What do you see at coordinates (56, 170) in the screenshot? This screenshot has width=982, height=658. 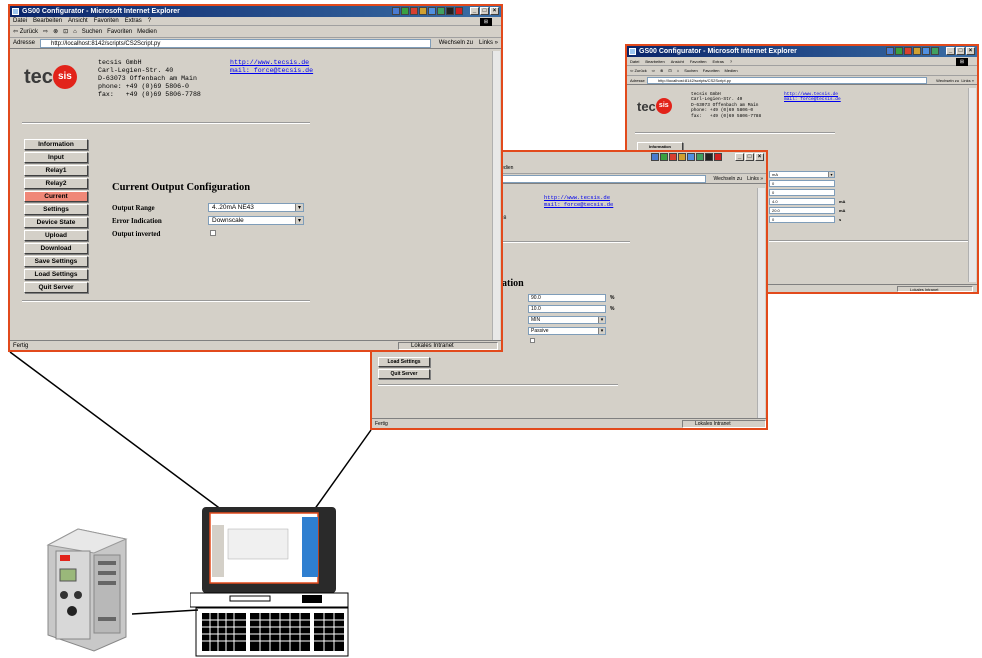 I see `nav-relay1-button: Relay1` at bounding box center [56, 170].